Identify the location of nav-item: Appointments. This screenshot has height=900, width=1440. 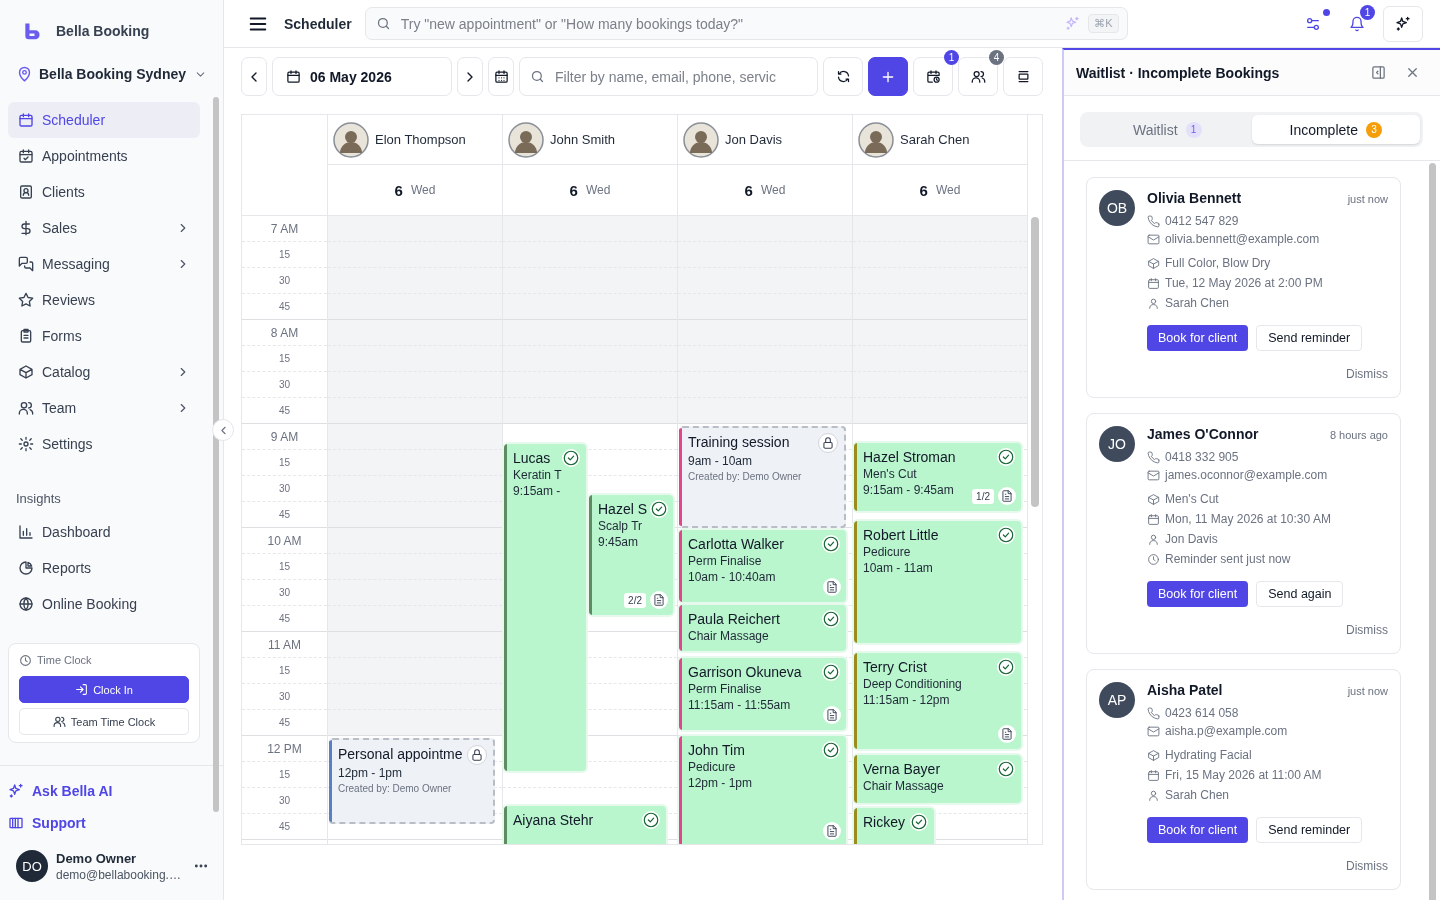
(104, 156).